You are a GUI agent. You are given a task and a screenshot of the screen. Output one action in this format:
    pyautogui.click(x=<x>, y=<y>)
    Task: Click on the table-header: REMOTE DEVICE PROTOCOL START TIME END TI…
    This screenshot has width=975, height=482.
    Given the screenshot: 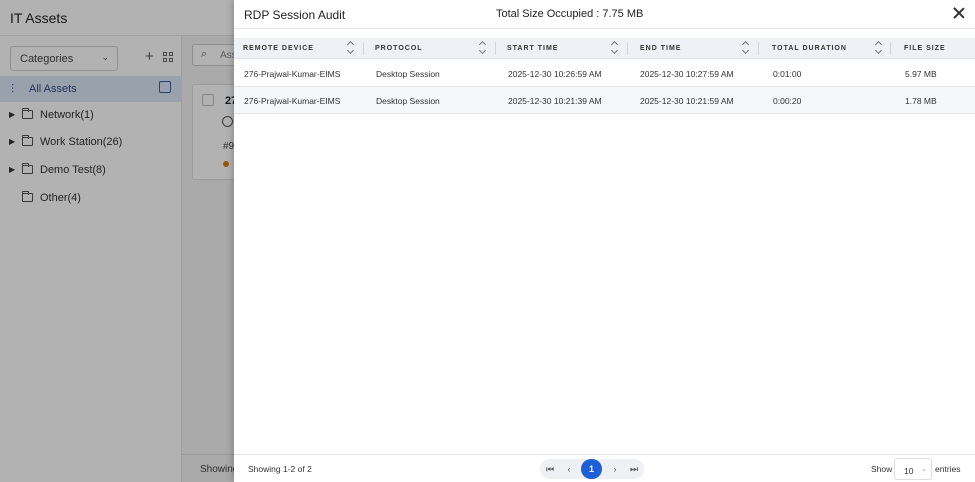 What is the action you would take?
    pyautogui.click(x=604, y=48)
    